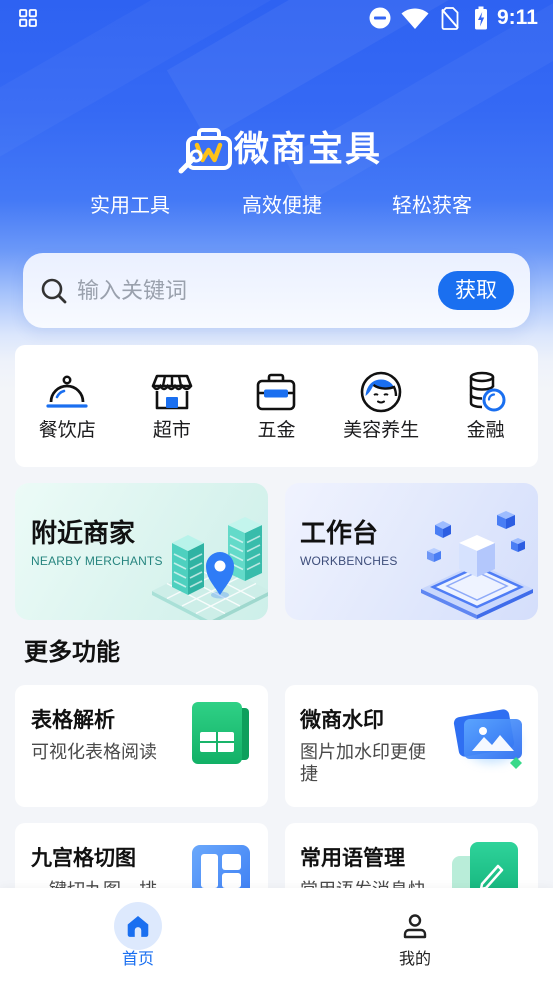 The height and width of the screenshot is (983, 553). Describe the element at coordinates (476, 290) in the screenshot. I see `search-submit-button: 获取` at that location.